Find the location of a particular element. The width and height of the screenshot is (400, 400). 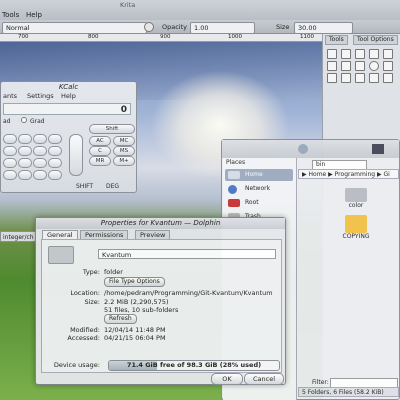

text-tool-icon is located at coordinates (346, 54).